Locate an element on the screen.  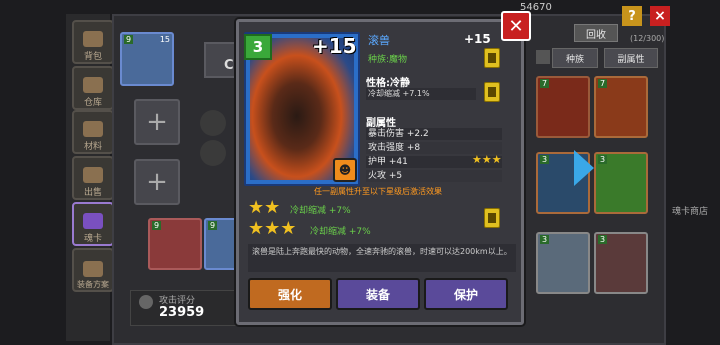
backpack-icon is located at coordinates (93, 39).